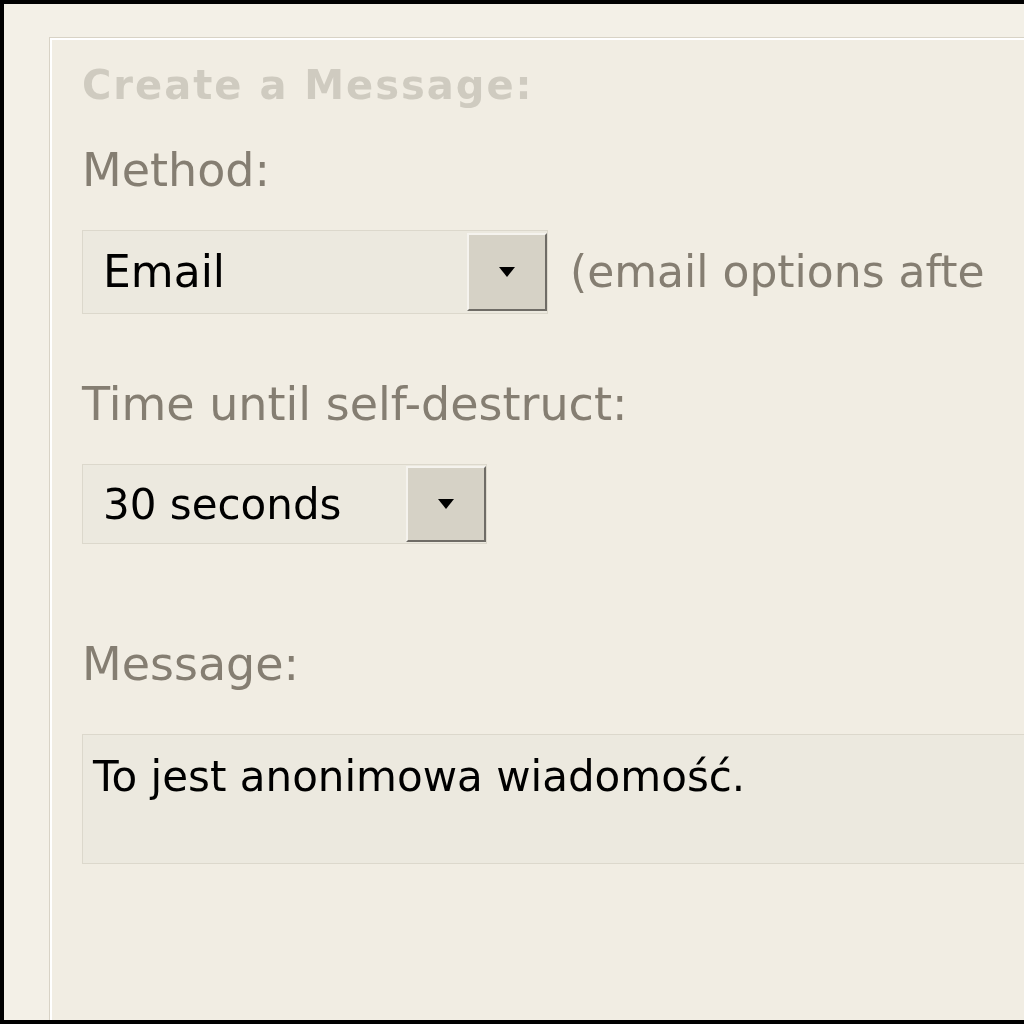 This screenshot has height=1024, width=1024. What do you see at coordinates (315, 272) in the screenshot?
I see `method-dropdown: Email` at bounding box center [315, 272].